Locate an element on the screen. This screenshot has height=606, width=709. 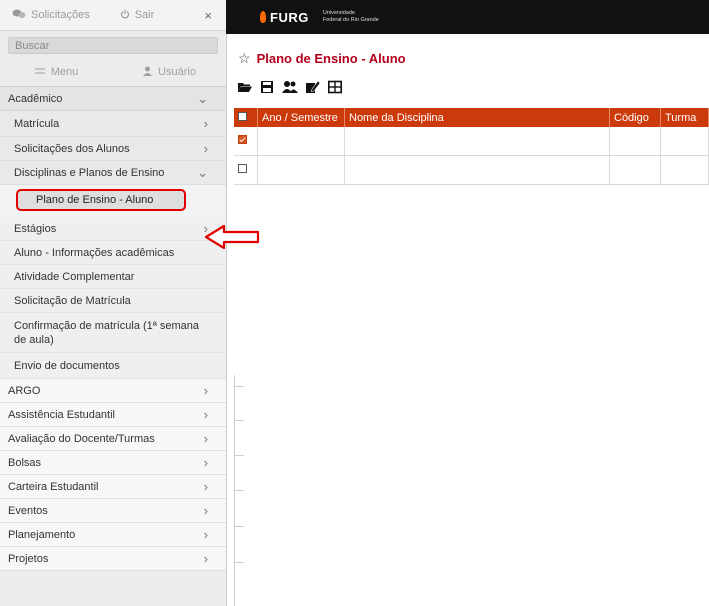
sidebar-item-avaliacao: Avaliação do Docente/Turmas › is located at coordinates (113, 439).